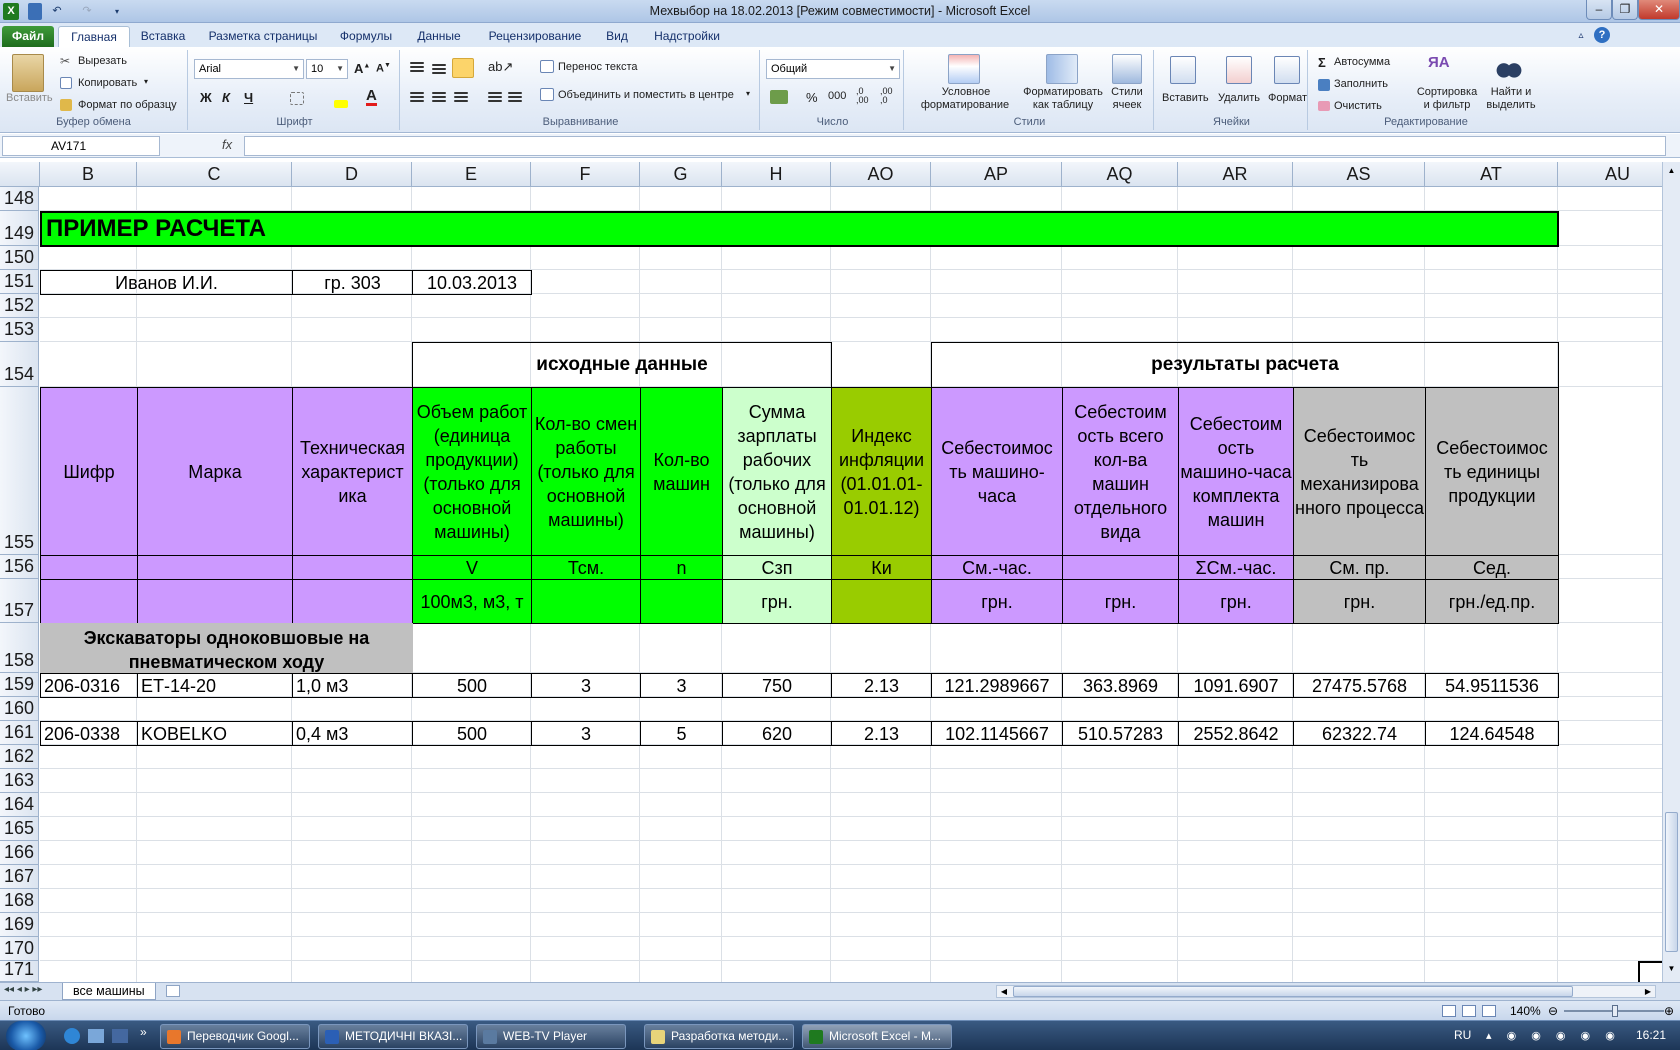 The height and width of the screenshot is (1050, 1680). What do you see at coordinates (19, 970) in the screenshot?
I see `row-header-171: 171` at bounding box center [19, 970].